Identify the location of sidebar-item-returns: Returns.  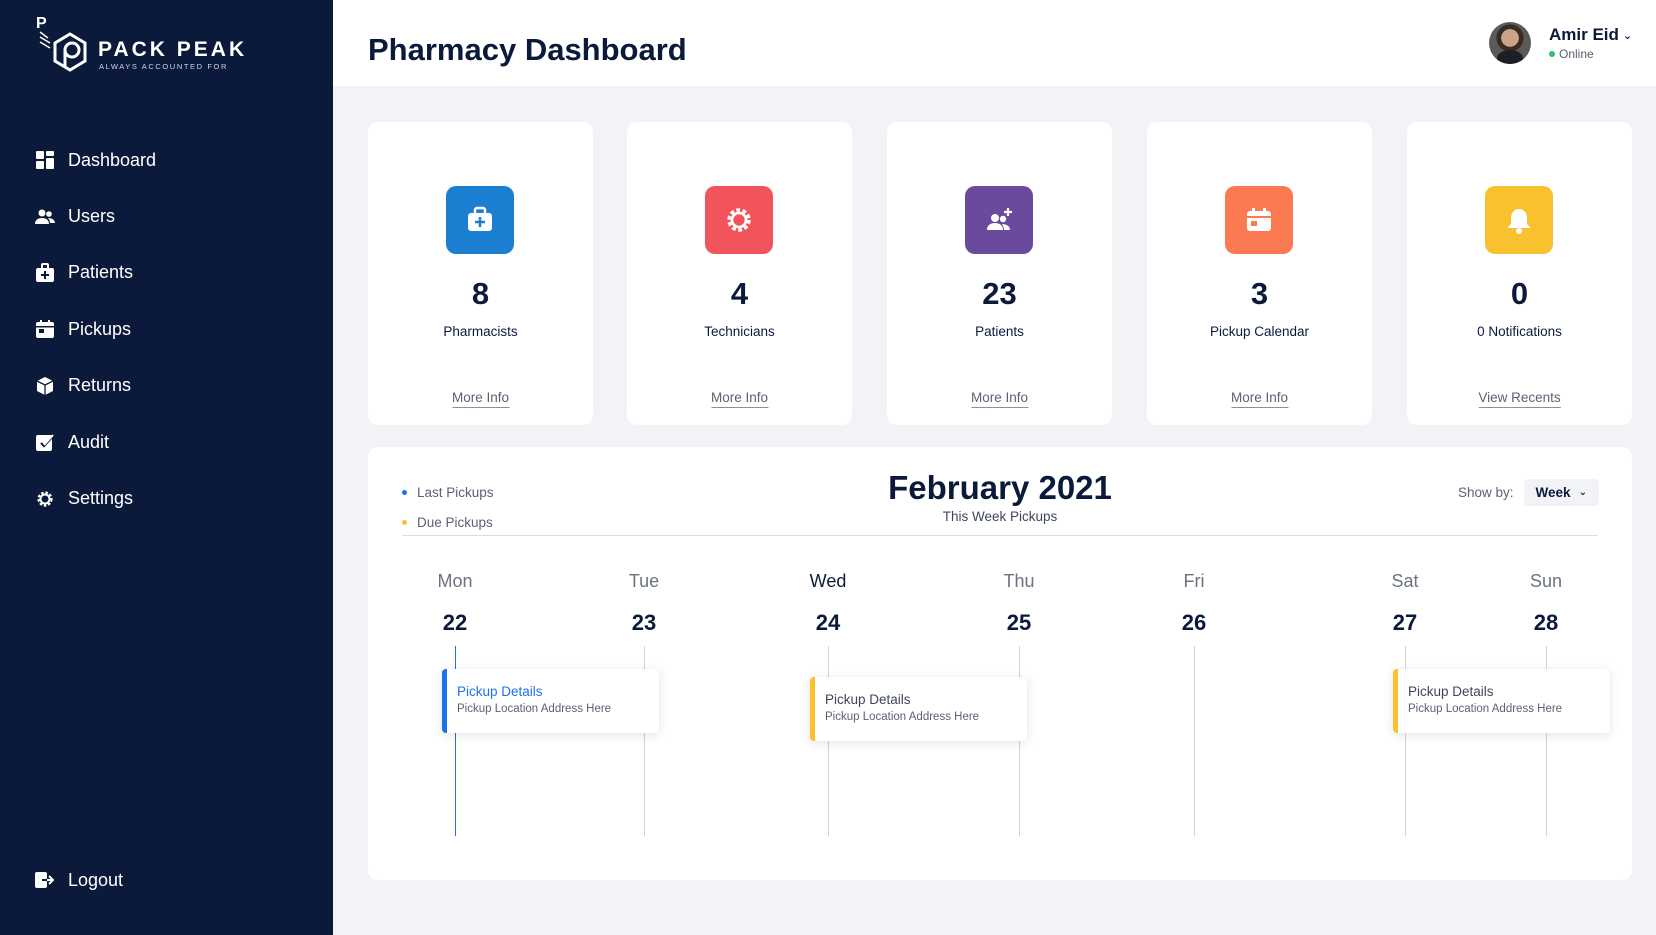
(169, 386).